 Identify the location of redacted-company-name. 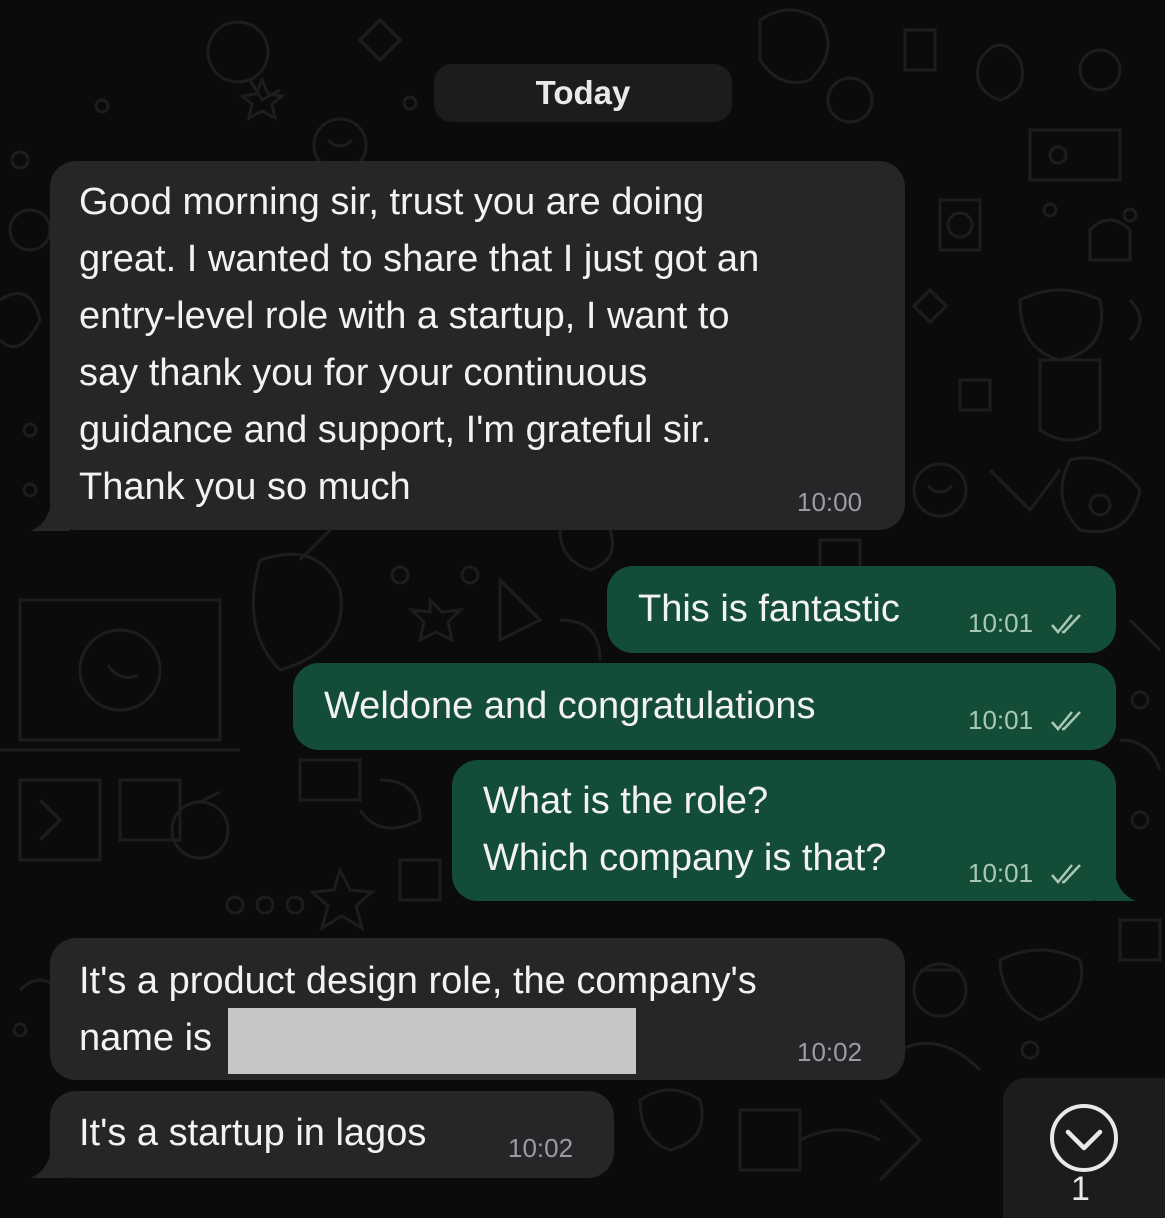
(432, 1041).